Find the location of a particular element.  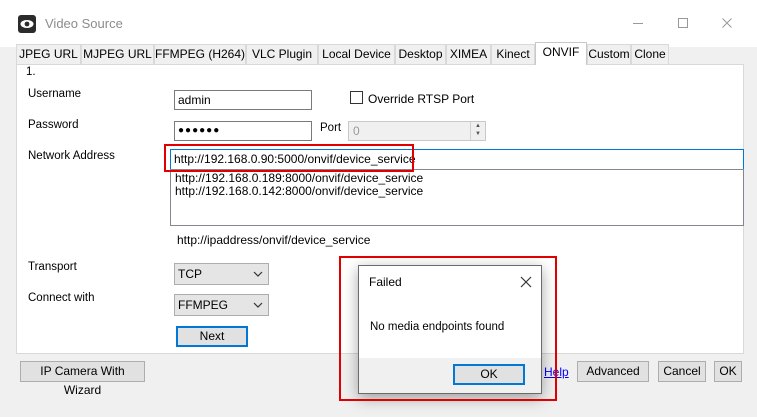

dialog-message: No media endpoints found is located at coordinates (437, 327).